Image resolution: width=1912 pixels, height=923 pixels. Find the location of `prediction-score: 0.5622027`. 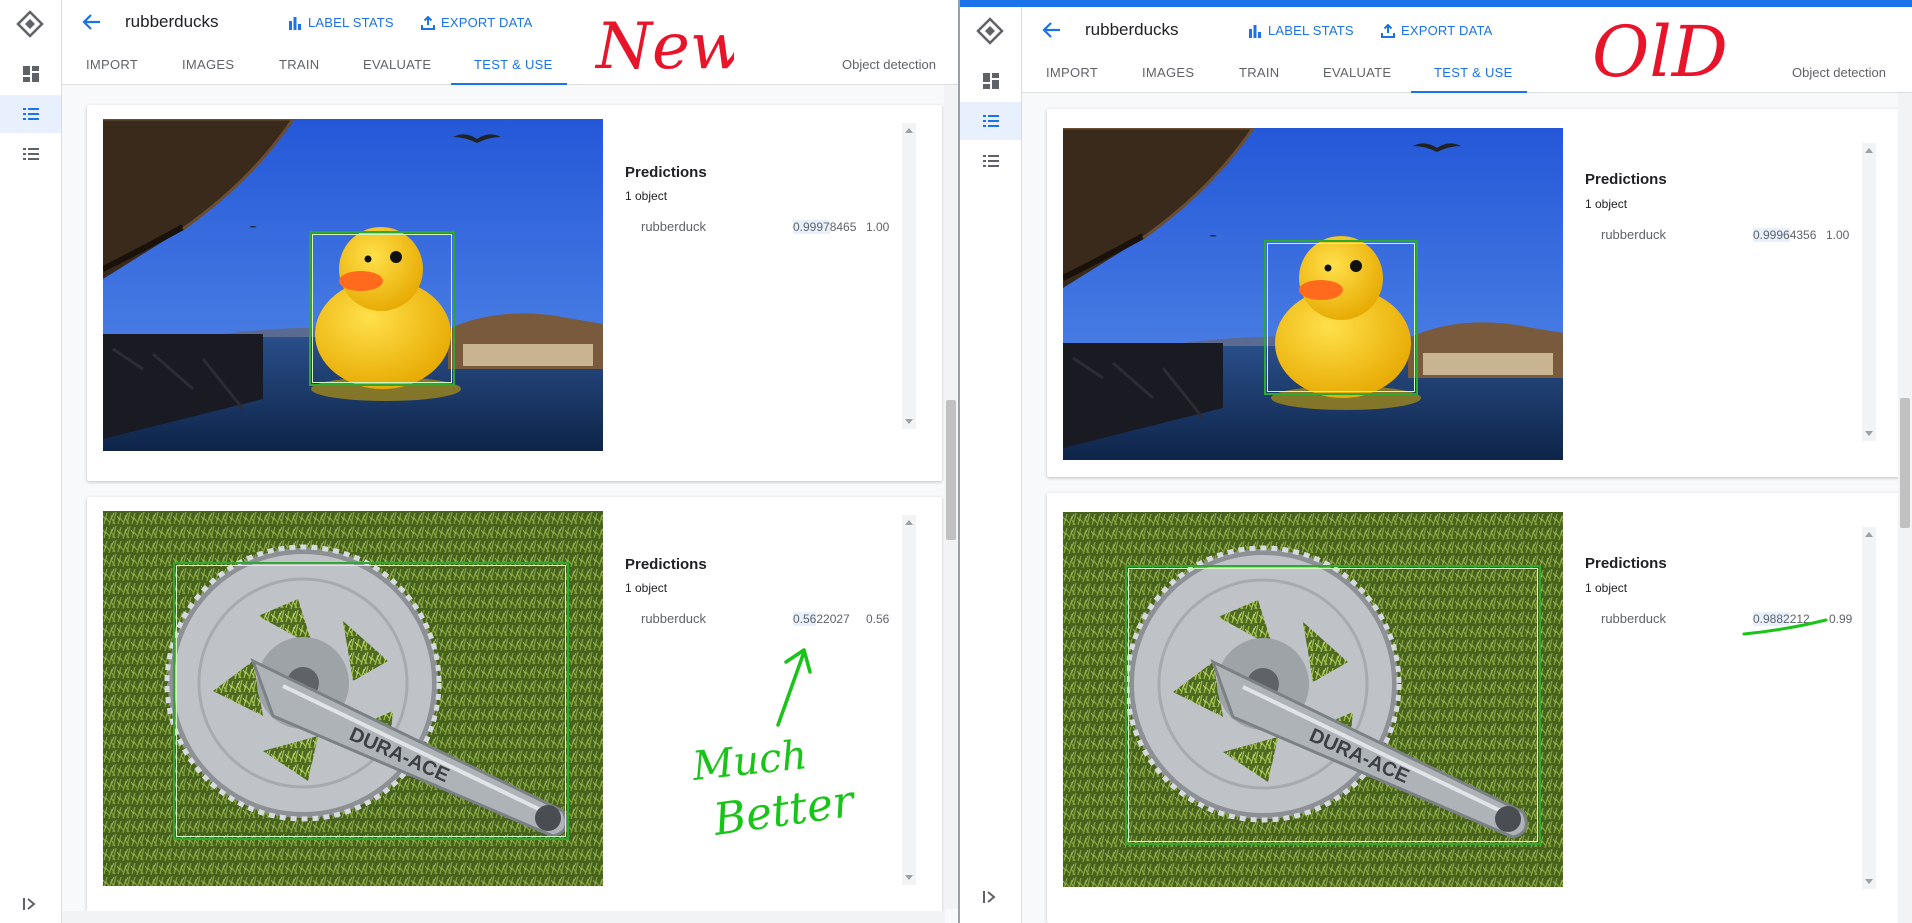

prediction-score: 0.5622027 is located at coordinates (821, 619).